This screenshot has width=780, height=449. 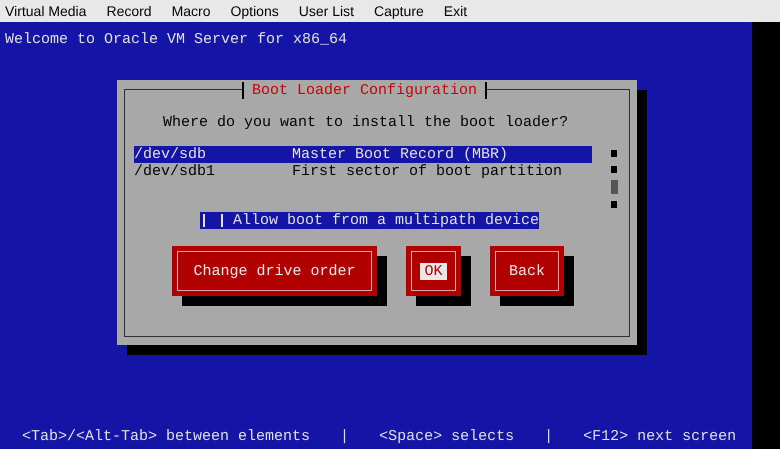 I want to click on menu-item: Exit, so click(x=456, y=11).